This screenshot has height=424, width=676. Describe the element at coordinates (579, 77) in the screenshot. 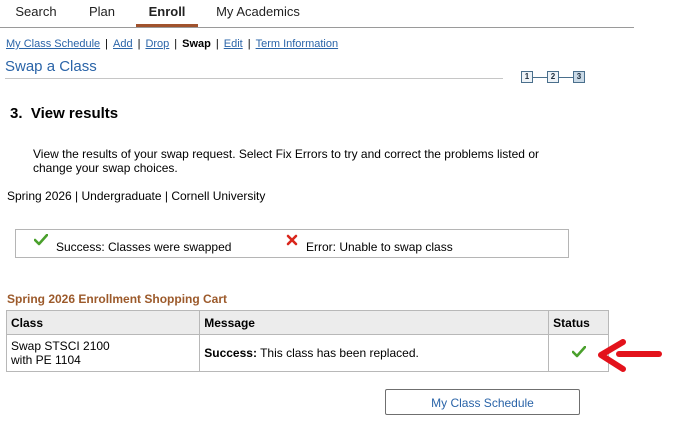

I see `step-3: 3` at that location.